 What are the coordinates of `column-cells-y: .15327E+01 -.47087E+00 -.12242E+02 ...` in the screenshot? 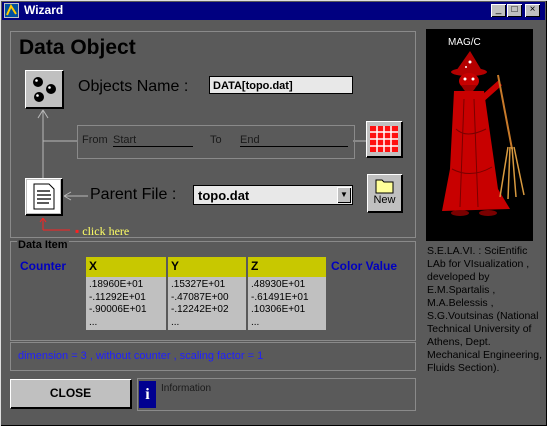 It's located at (207, 303).